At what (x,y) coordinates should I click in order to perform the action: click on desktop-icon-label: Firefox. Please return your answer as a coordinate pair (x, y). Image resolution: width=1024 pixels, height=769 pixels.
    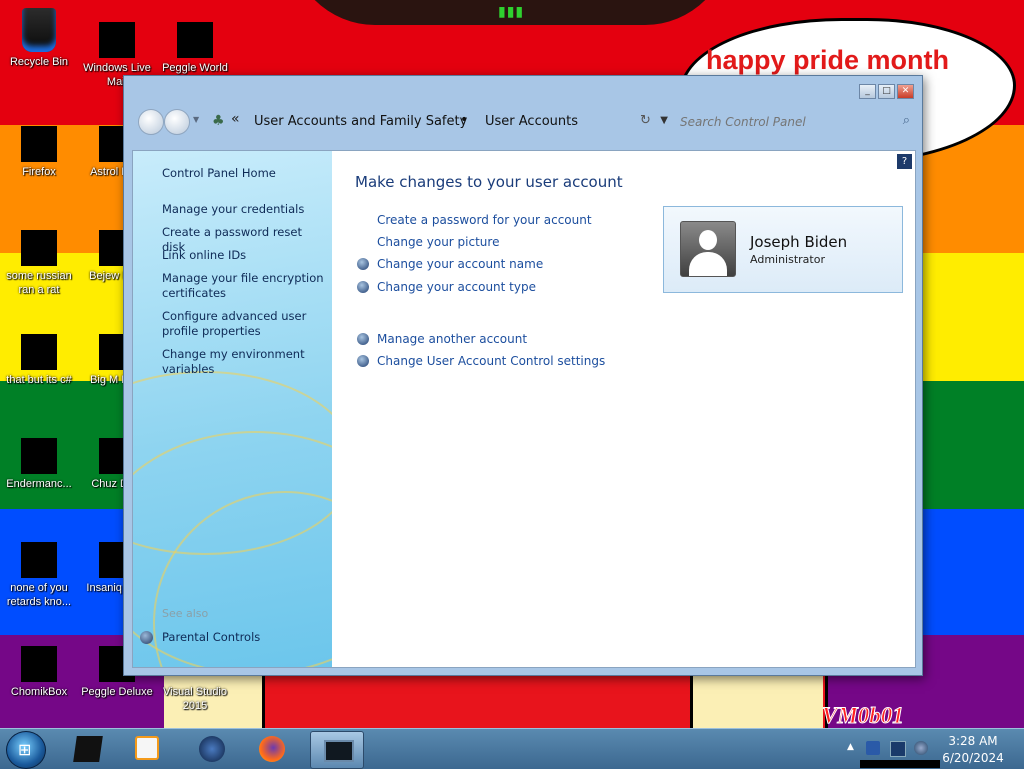
    Looking at the image, I should click on (39, 172).